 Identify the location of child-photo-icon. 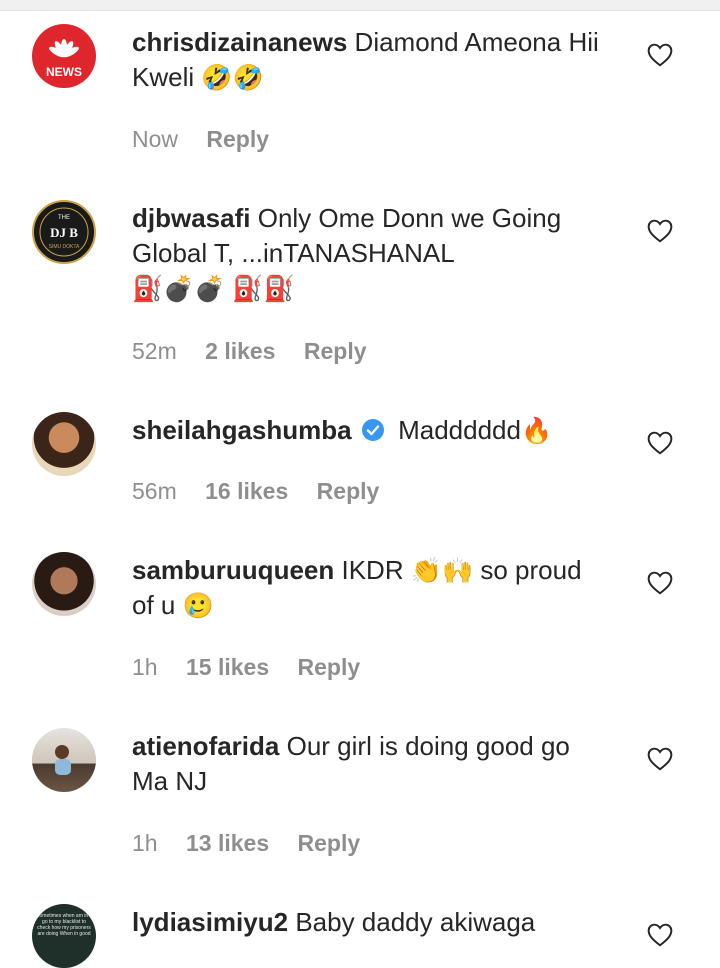
(63, 760).